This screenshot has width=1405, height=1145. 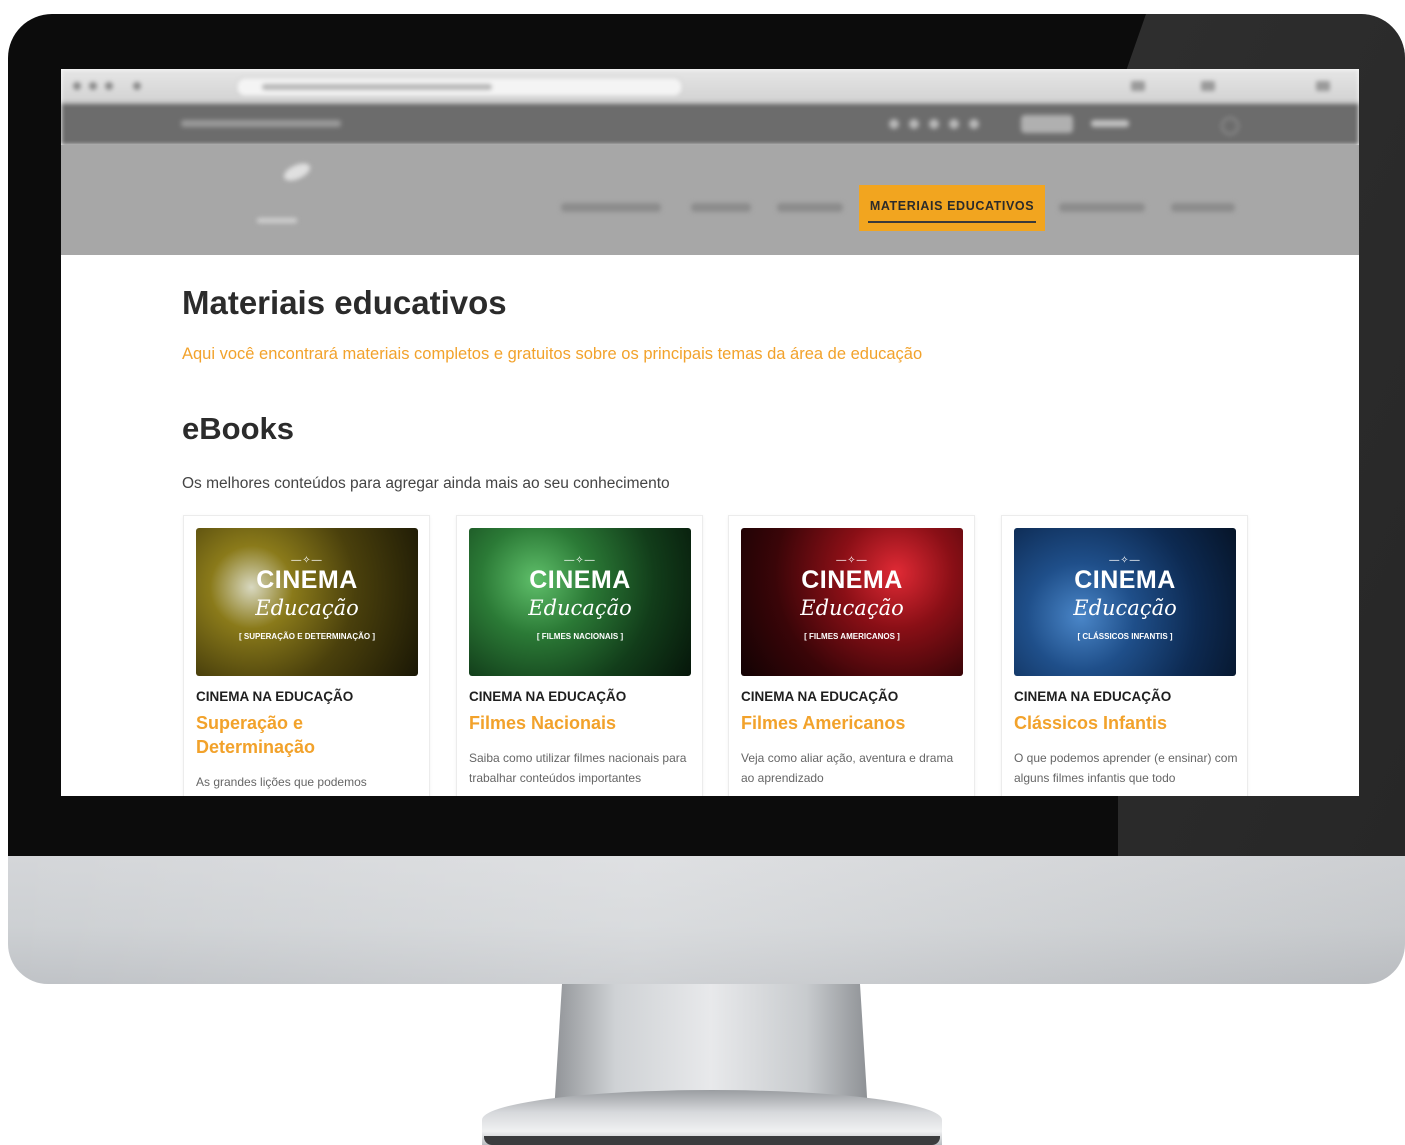 I want to click on card-title: Filmes Nacionais, so click(x=580, y=723).